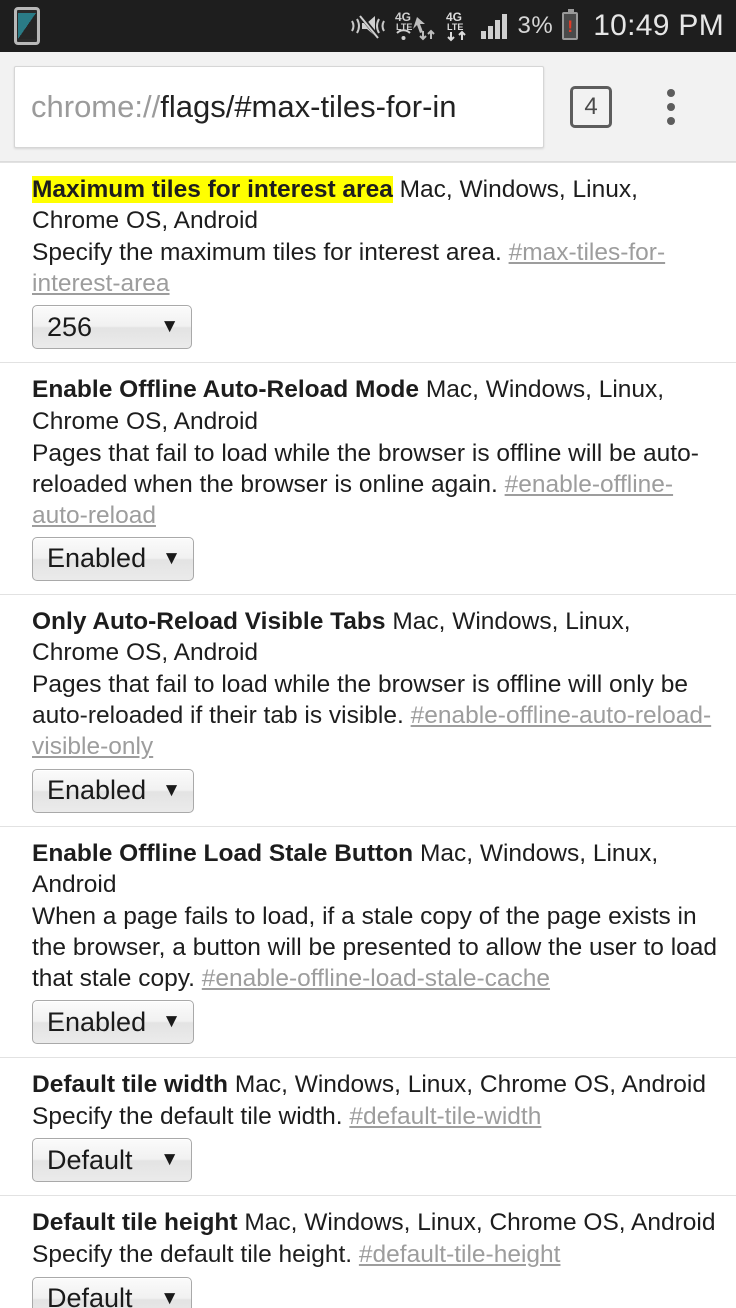 Image resolution: width=736 pixels, height=1308 pixels. Describe the element at coordinates (209, 621) in the screenshot. I see `flag-title: Only Auto-Reload Visible Tabs` at that location.